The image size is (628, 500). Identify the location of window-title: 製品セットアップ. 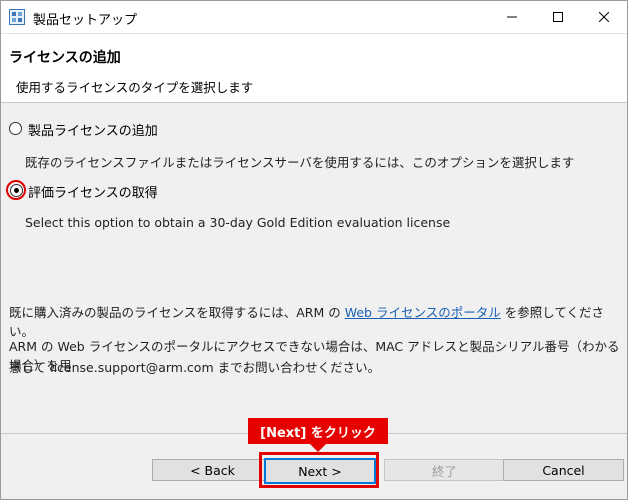
(85, 20).